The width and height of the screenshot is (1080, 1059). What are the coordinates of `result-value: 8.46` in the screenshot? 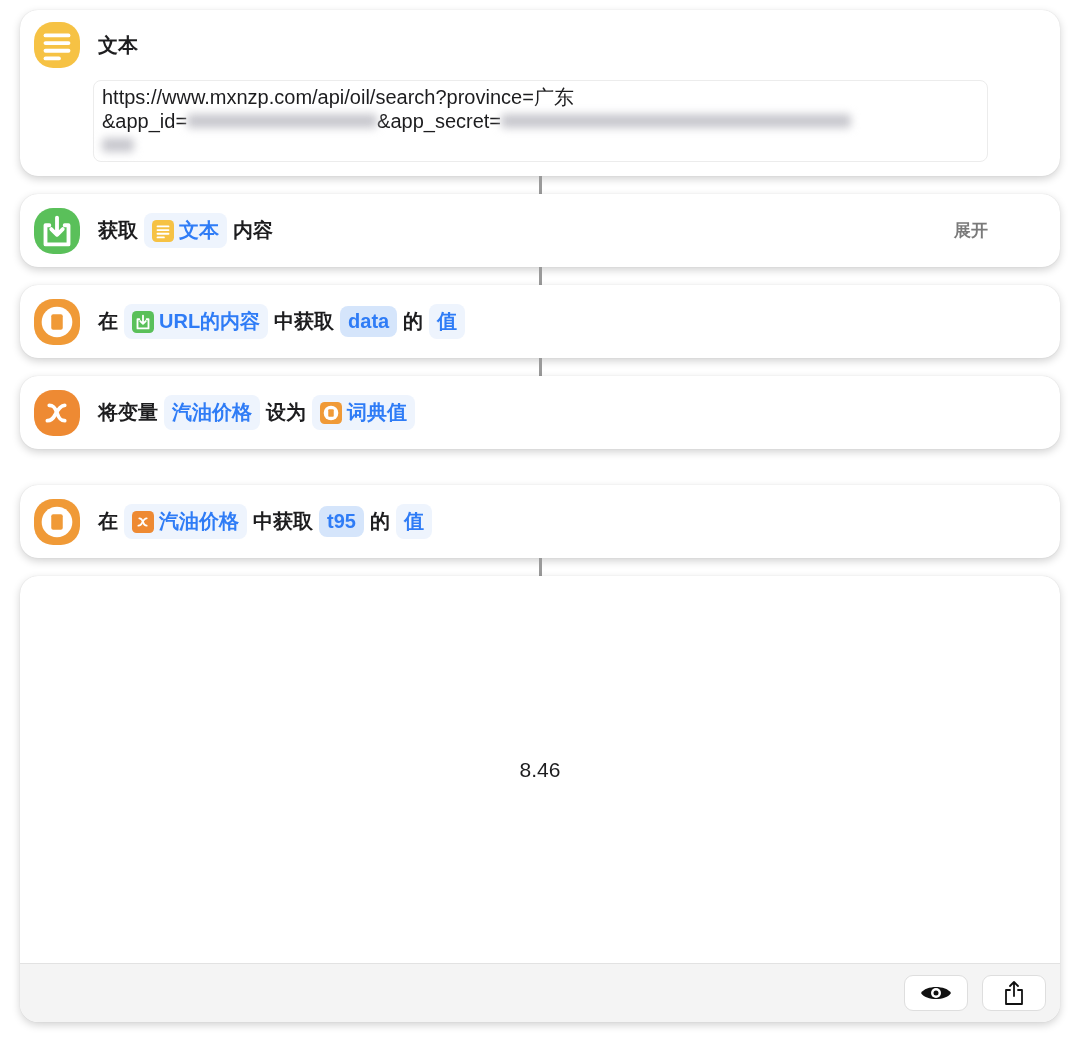 It's located at (540, 769).